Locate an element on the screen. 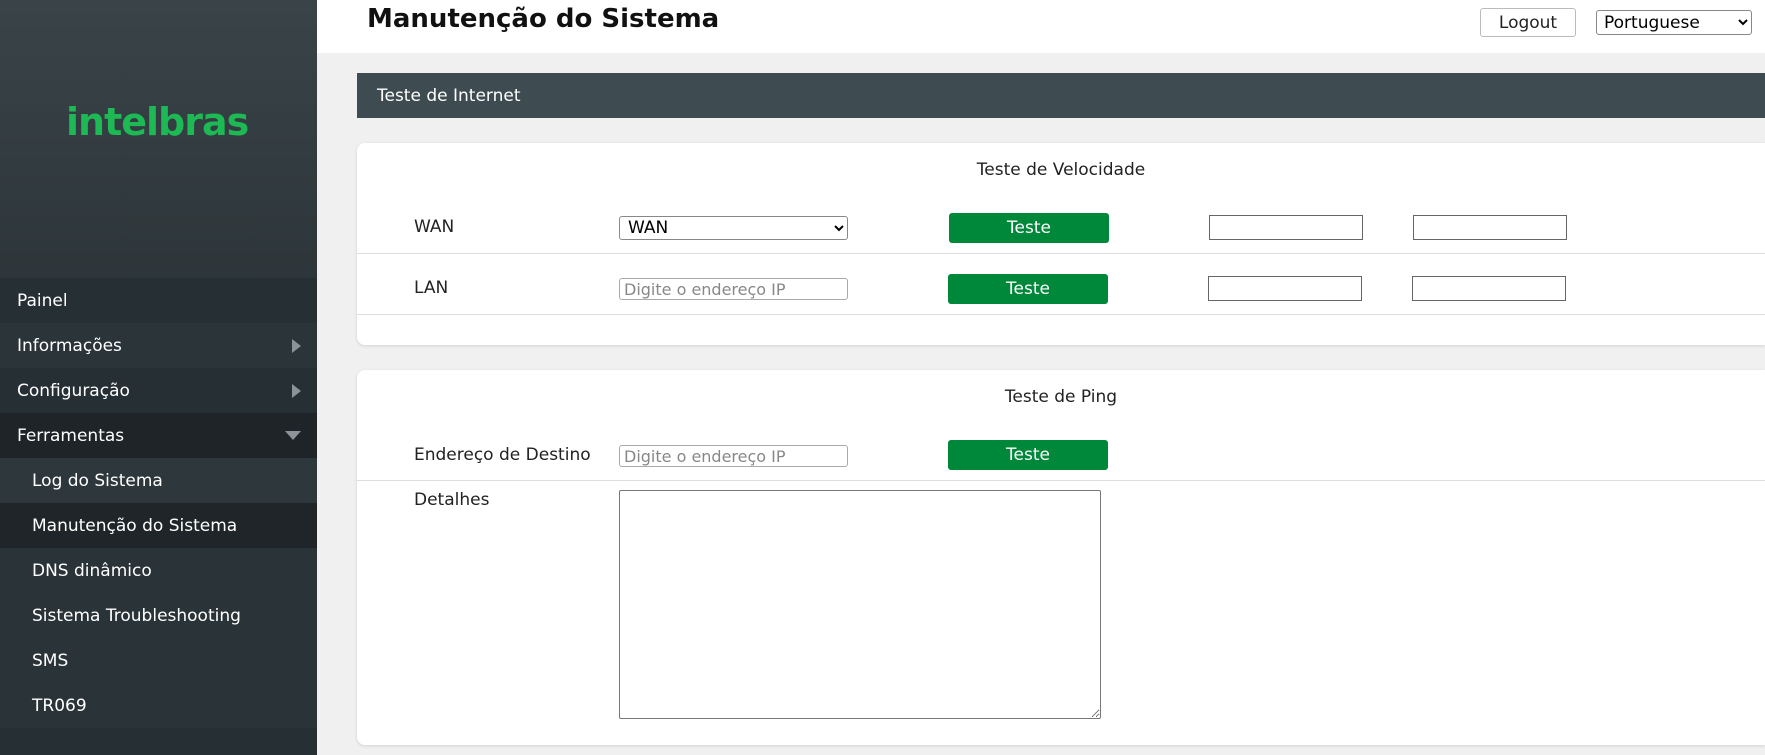 Image resolution: width=1765 pixels, height=755 pixels. header: Manutenção do Sistema Logout Portuguese is located at coordinates (1041, 26).